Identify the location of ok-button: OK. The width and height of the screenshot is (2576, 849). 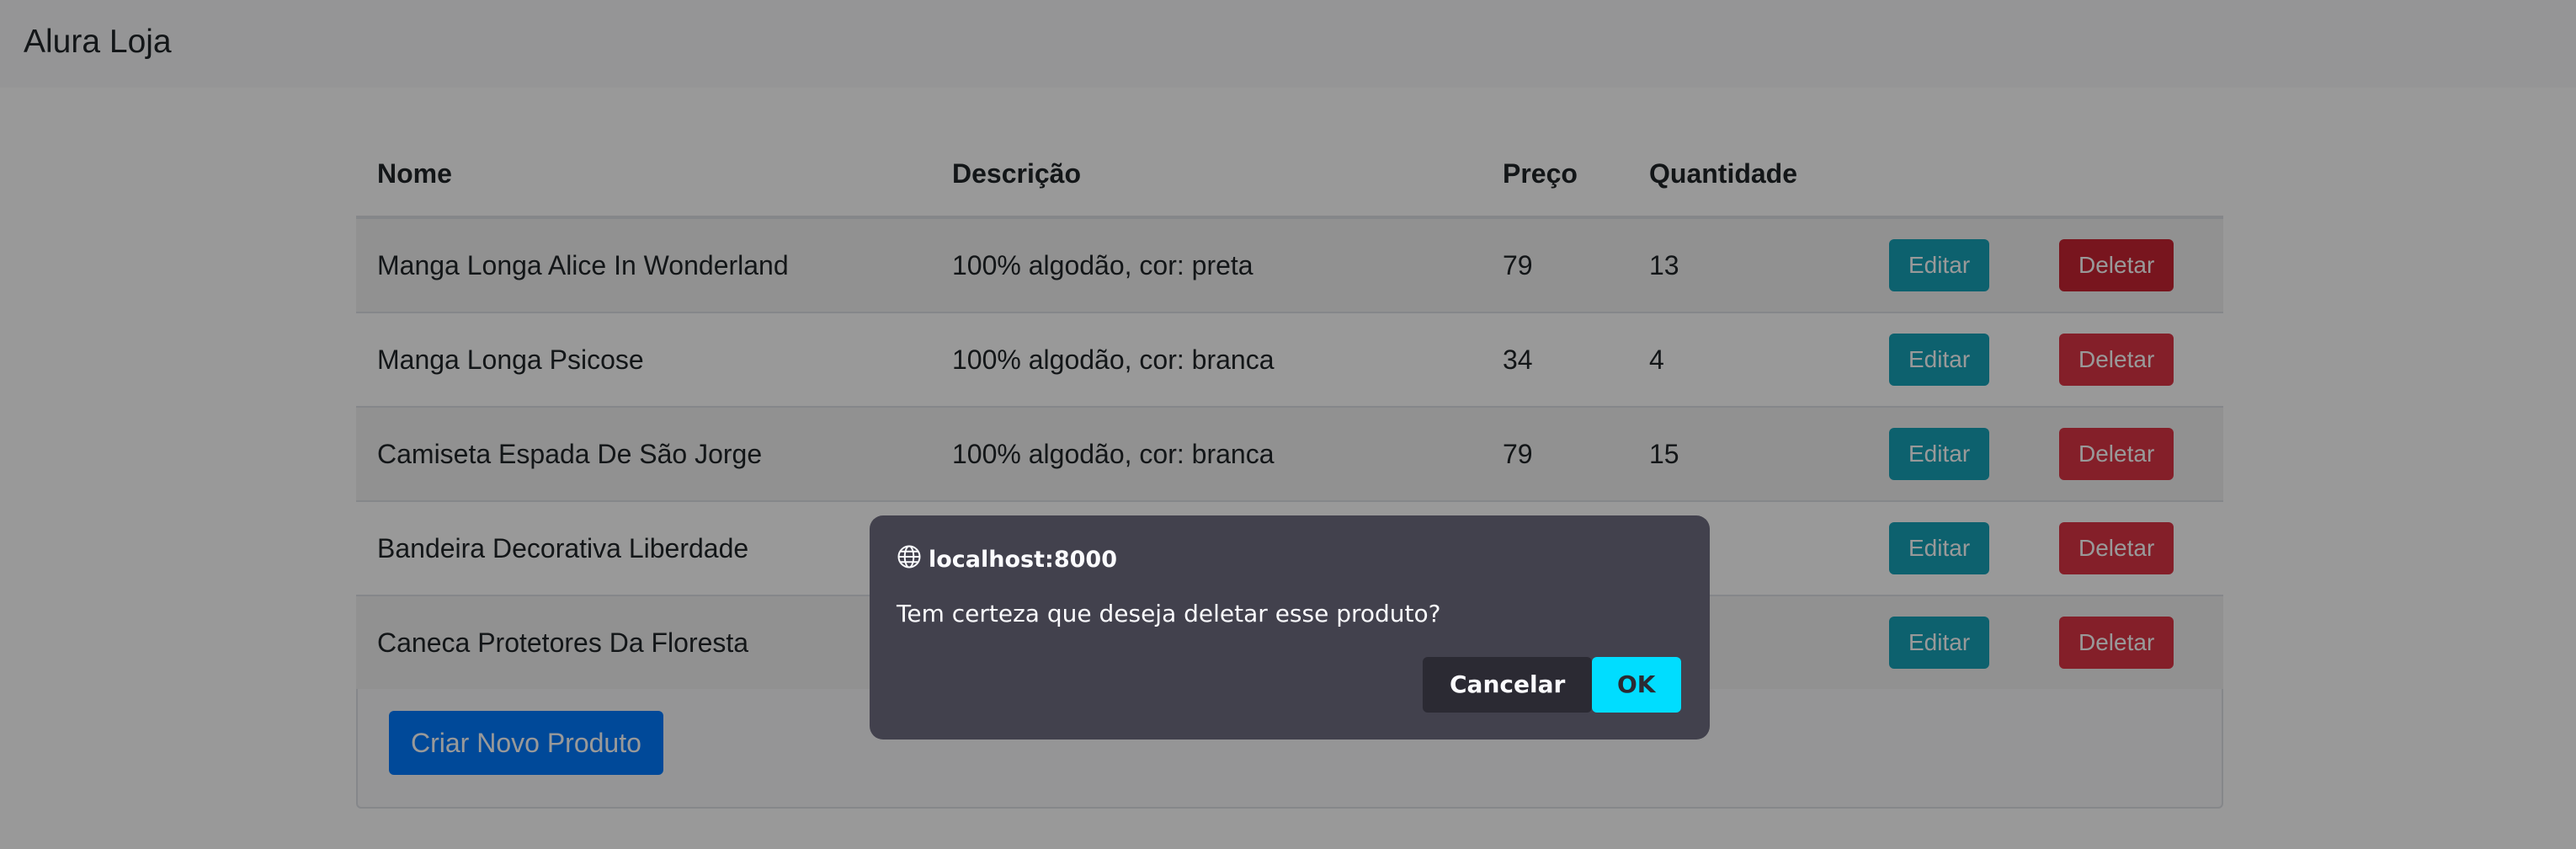
(1637, 685).